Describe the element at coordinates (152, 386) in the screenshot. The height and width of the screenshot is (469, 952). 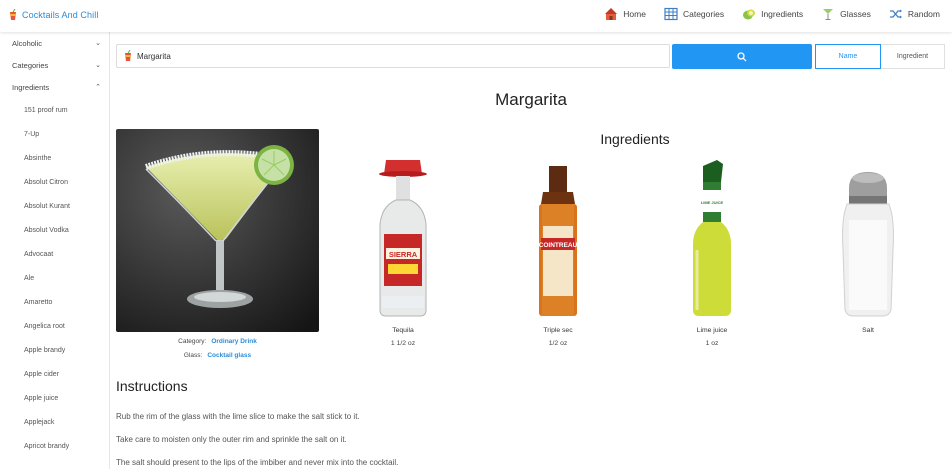
I see `instructions-heading: Instructions` at that location.